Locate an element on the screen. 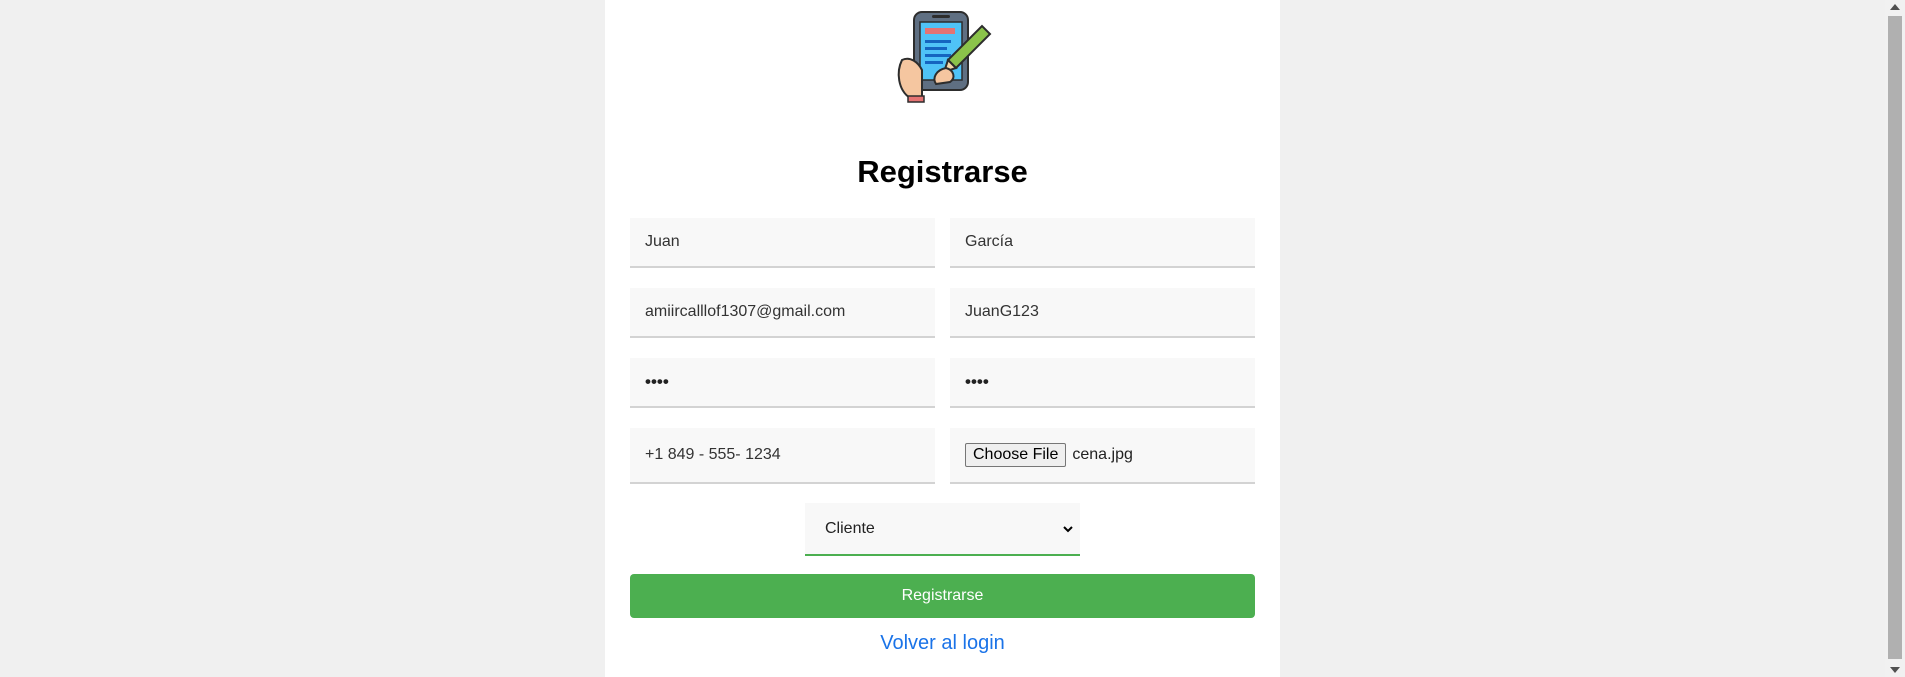 The image size is (1905, 677). back-to-login-link: Volver al login is located at coordinates (942, 643).